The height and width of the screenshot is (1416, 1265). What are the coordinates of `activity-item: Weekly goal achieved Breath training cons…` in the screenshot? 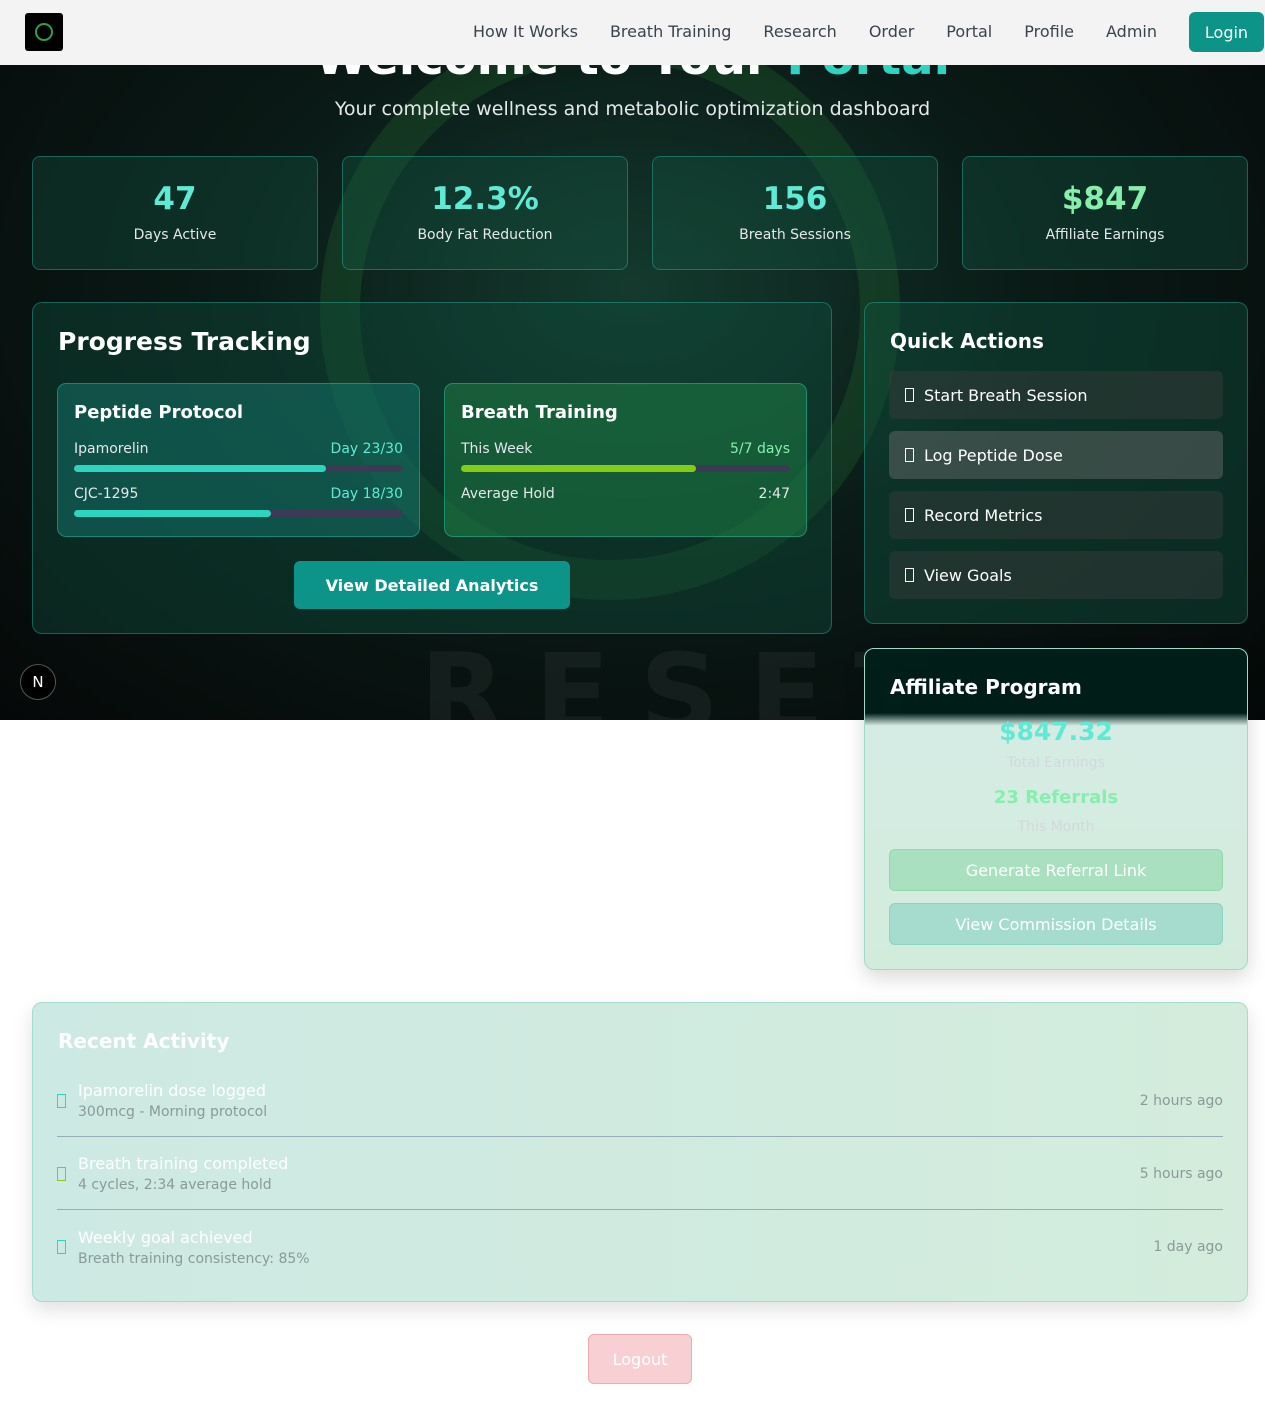 It's located at (640, 1247).